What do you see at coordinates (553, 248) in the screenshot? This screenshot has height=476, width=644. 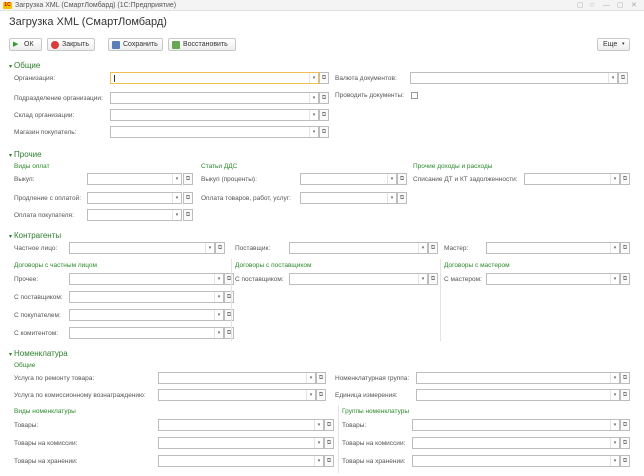 I see `master-field: ▾` at bounding box center [553, 248].